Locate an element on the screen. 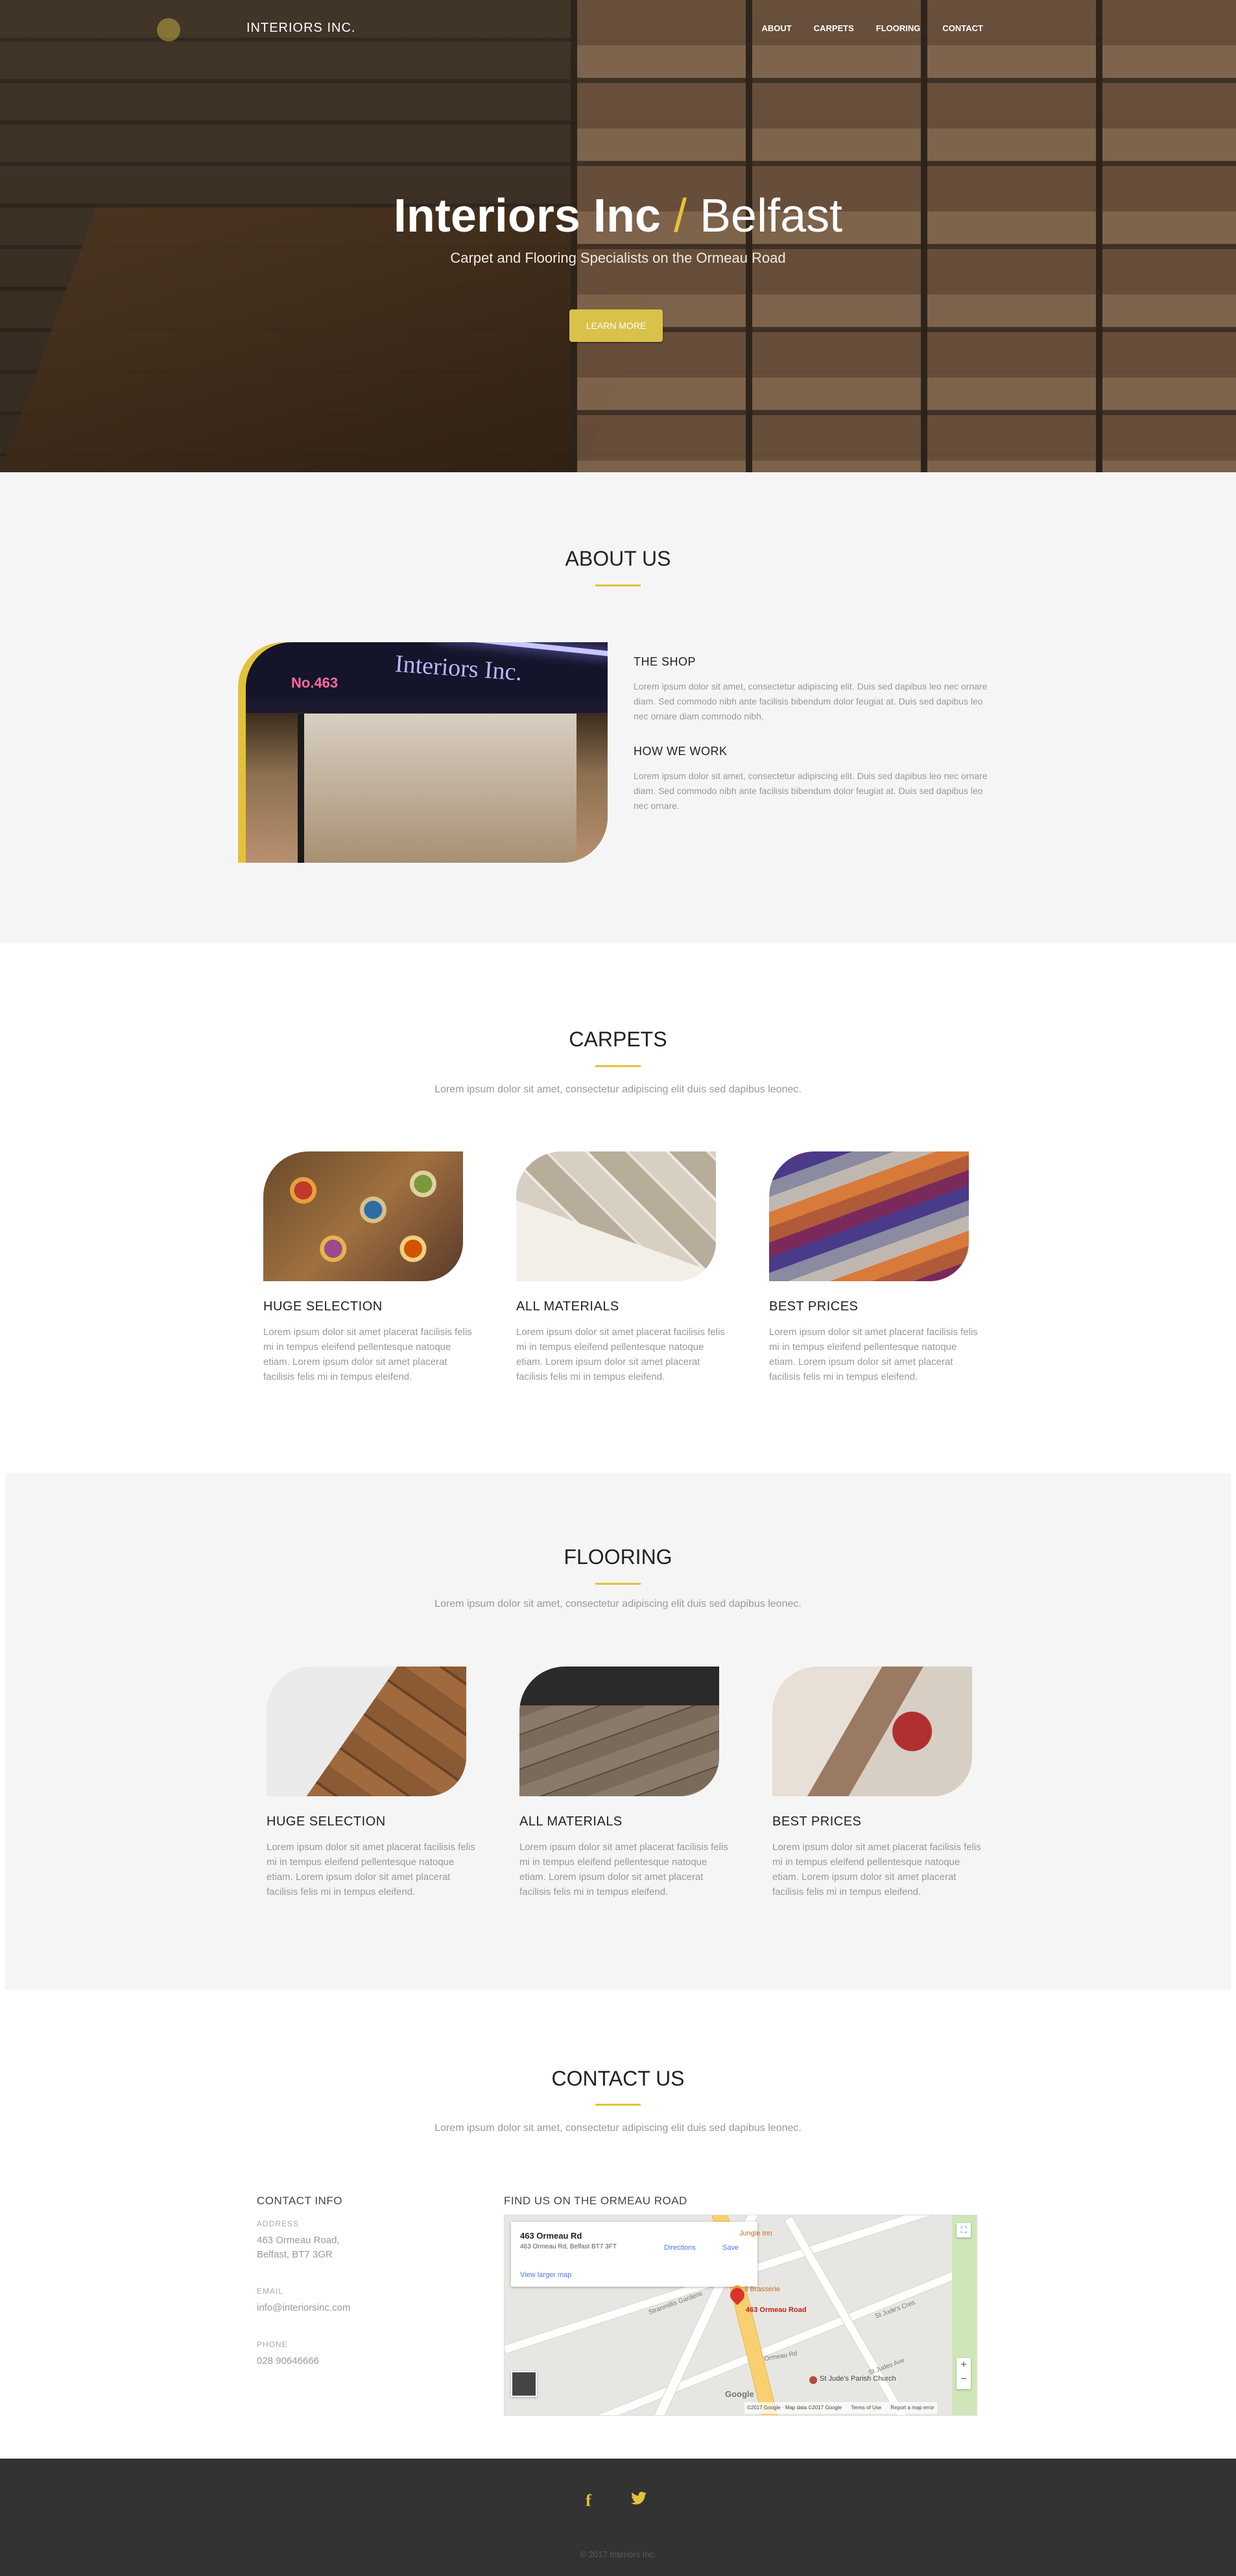  report-error-link: Report a map error is located at coordinates (912, 2408).